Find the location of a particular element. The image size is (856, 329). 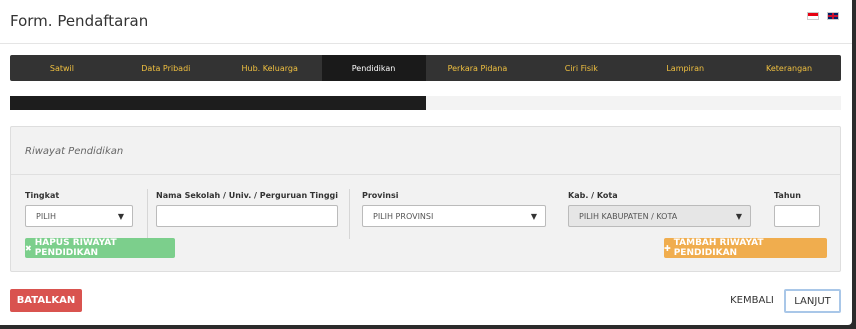

plus-icon: ✚ is located at coordinates (667, 248).